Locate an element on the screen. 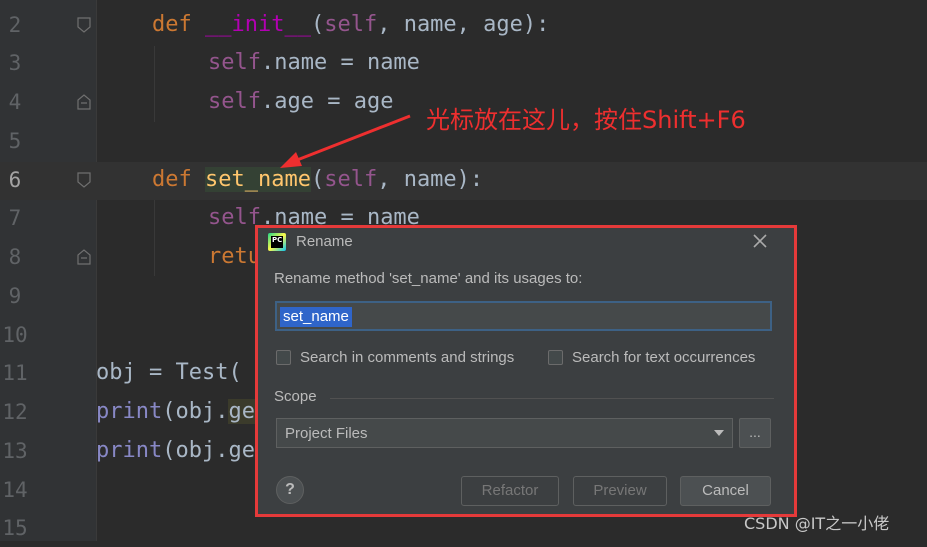  chevron-down-icon is located at coordinates (719, 433).